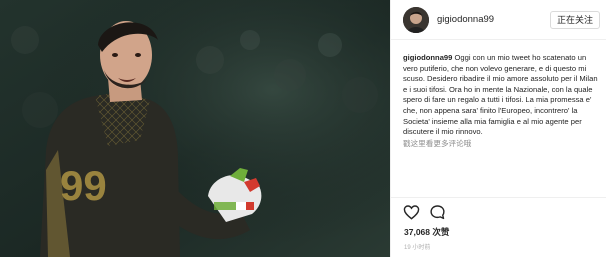 This screenshot has width=606, height=257. What do you see at coordinates (501, 144) in the screenshot?
I see `more-comments-link: 戳这里看更多评论哦` at bounding box center [501, 144].